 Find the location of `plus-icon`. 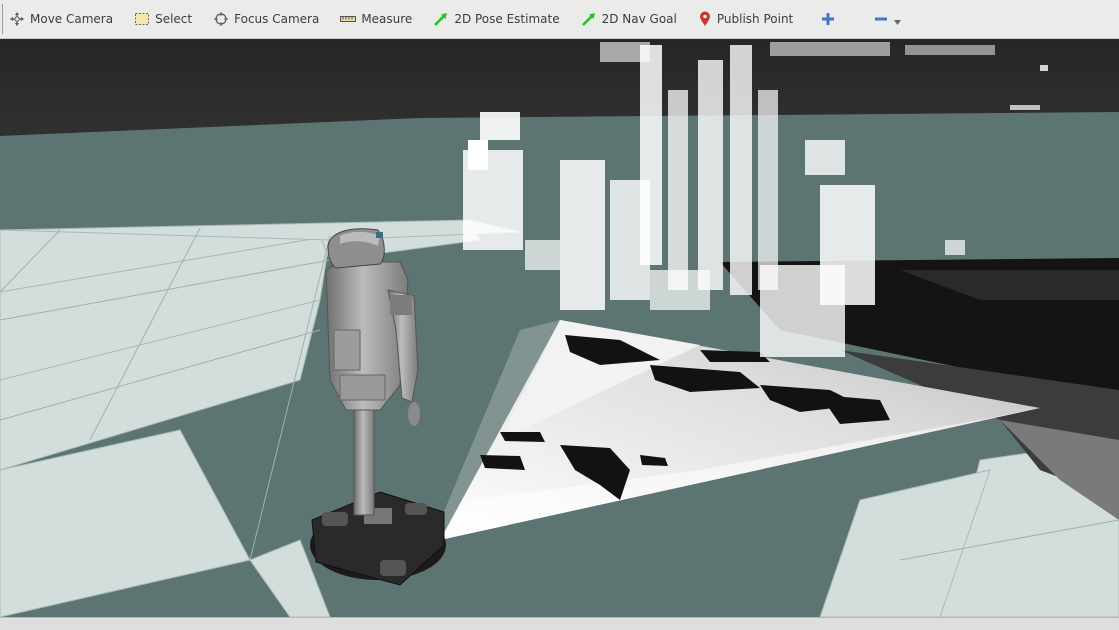

plus-icon is located at coordinates (828, 19).